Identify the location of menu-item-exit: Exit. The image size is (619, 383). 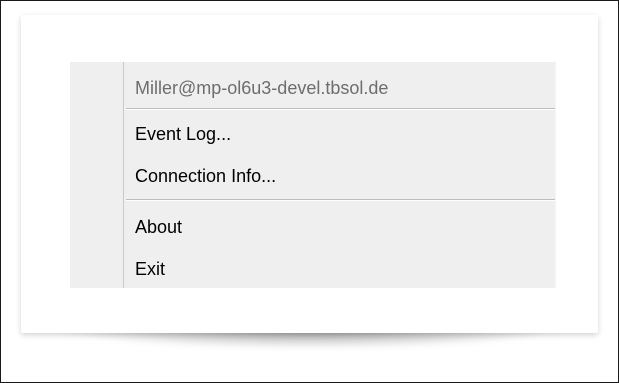
(150, 269).